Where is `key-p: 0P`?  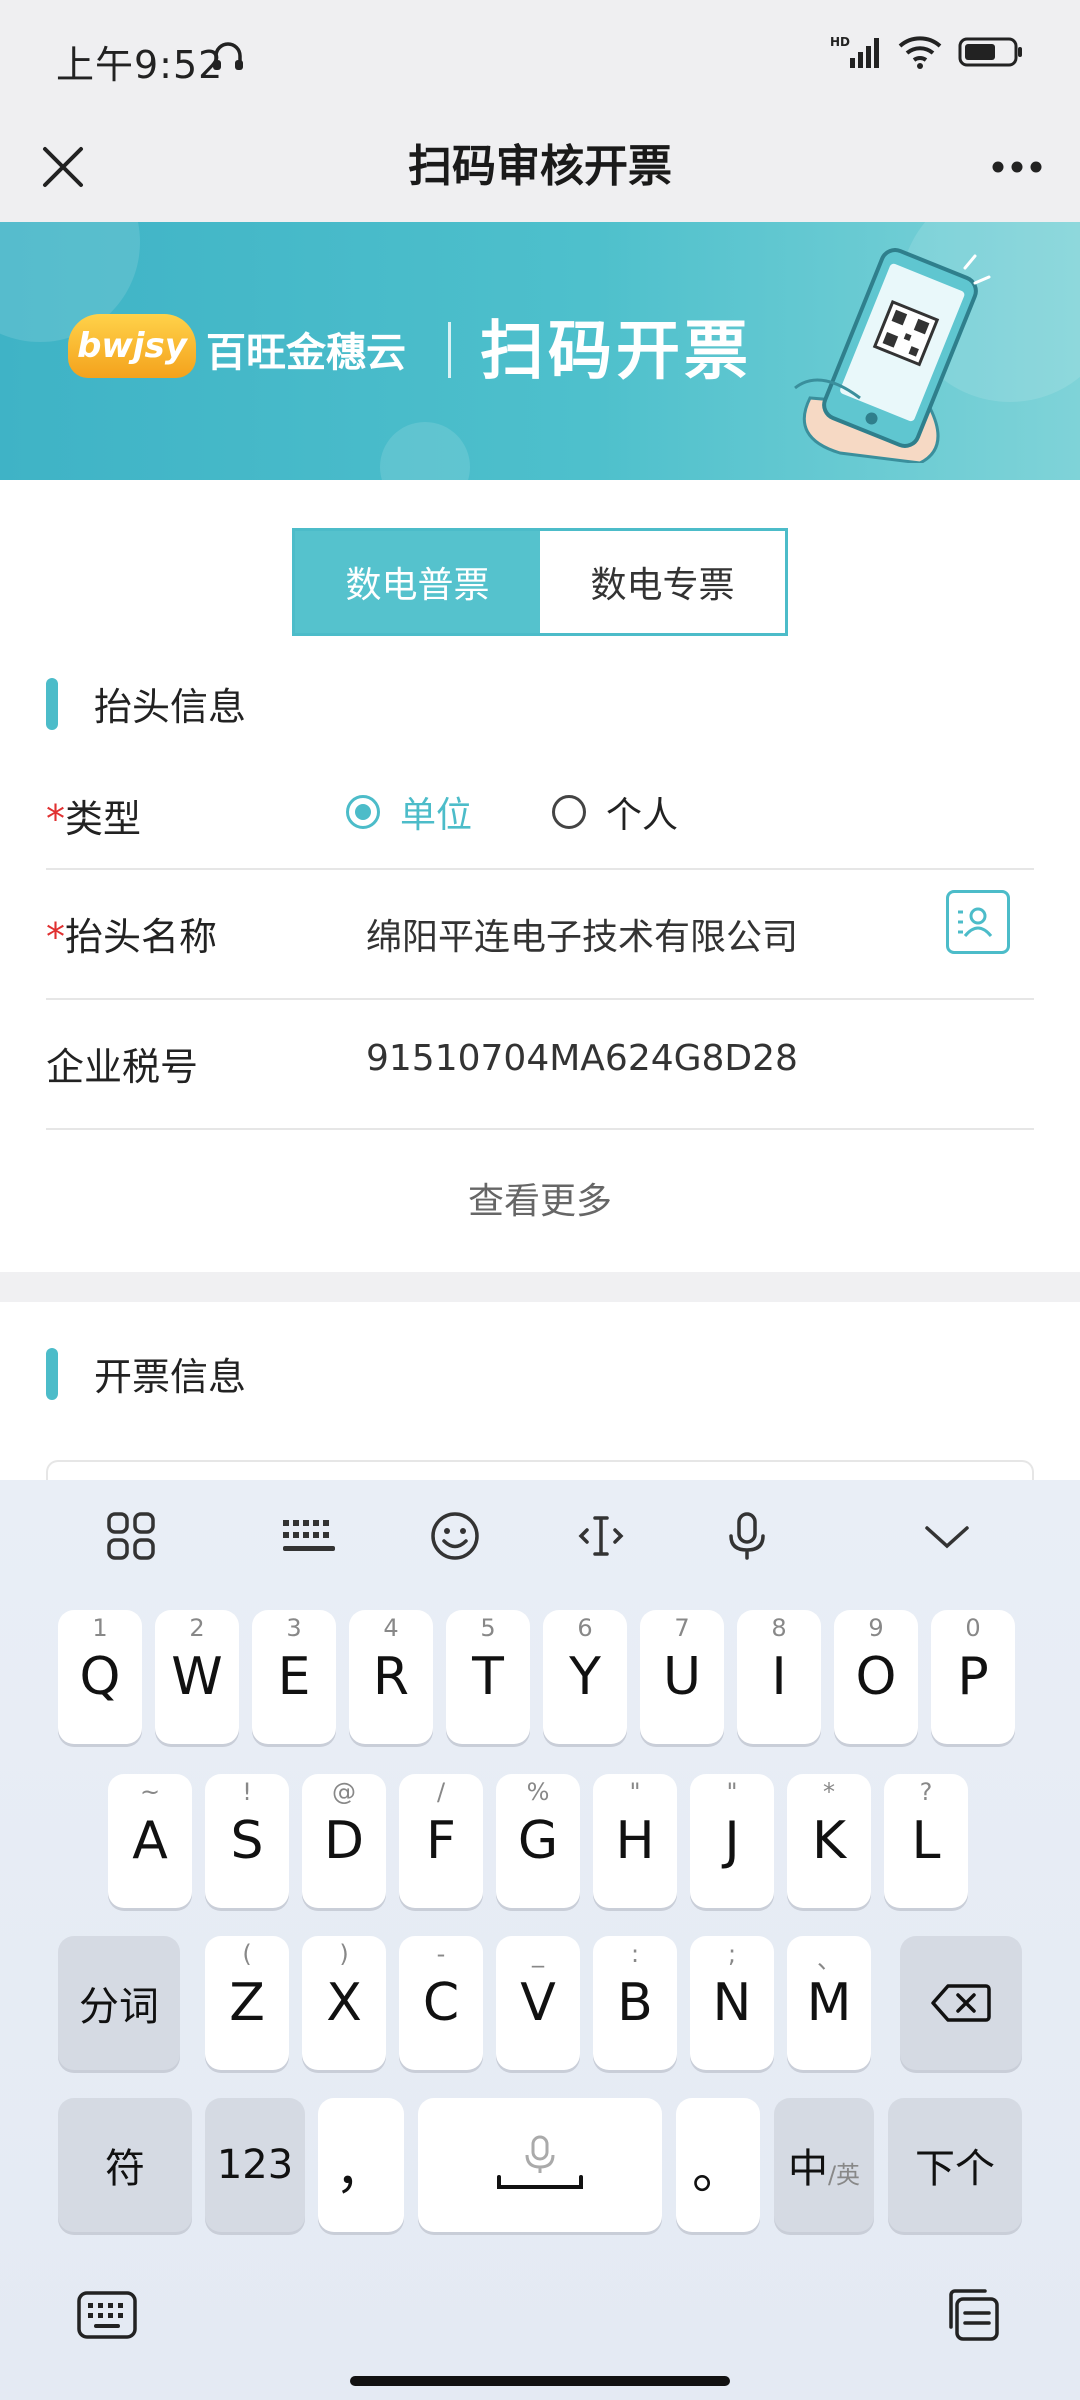
key-p: 0P is located at coordinates (973, 1677).